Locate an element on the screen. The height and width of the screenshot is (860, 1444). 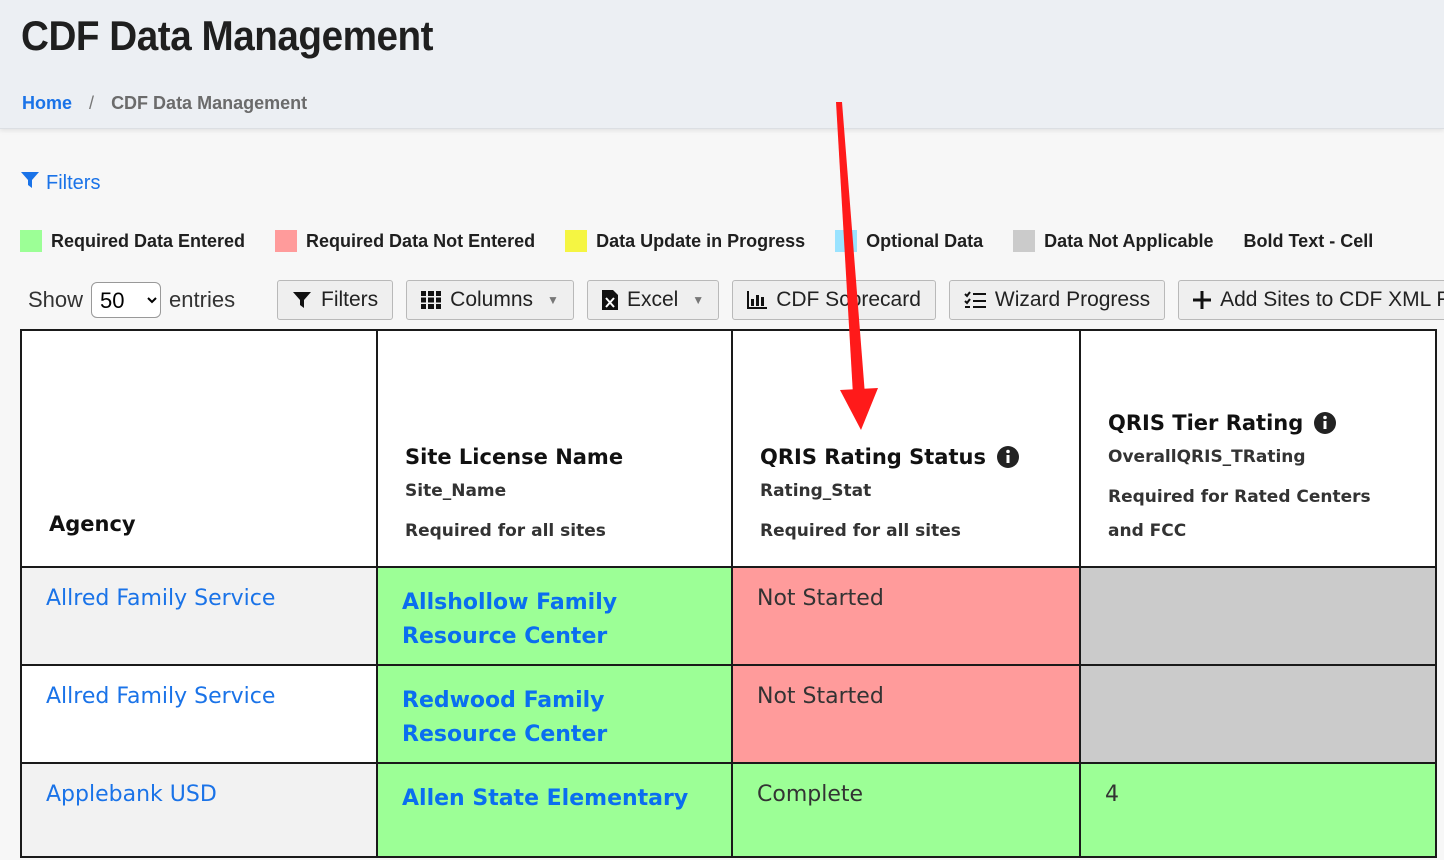
legend-bold-note: Bold Text - Cell is located at coordinates (1308, 240).